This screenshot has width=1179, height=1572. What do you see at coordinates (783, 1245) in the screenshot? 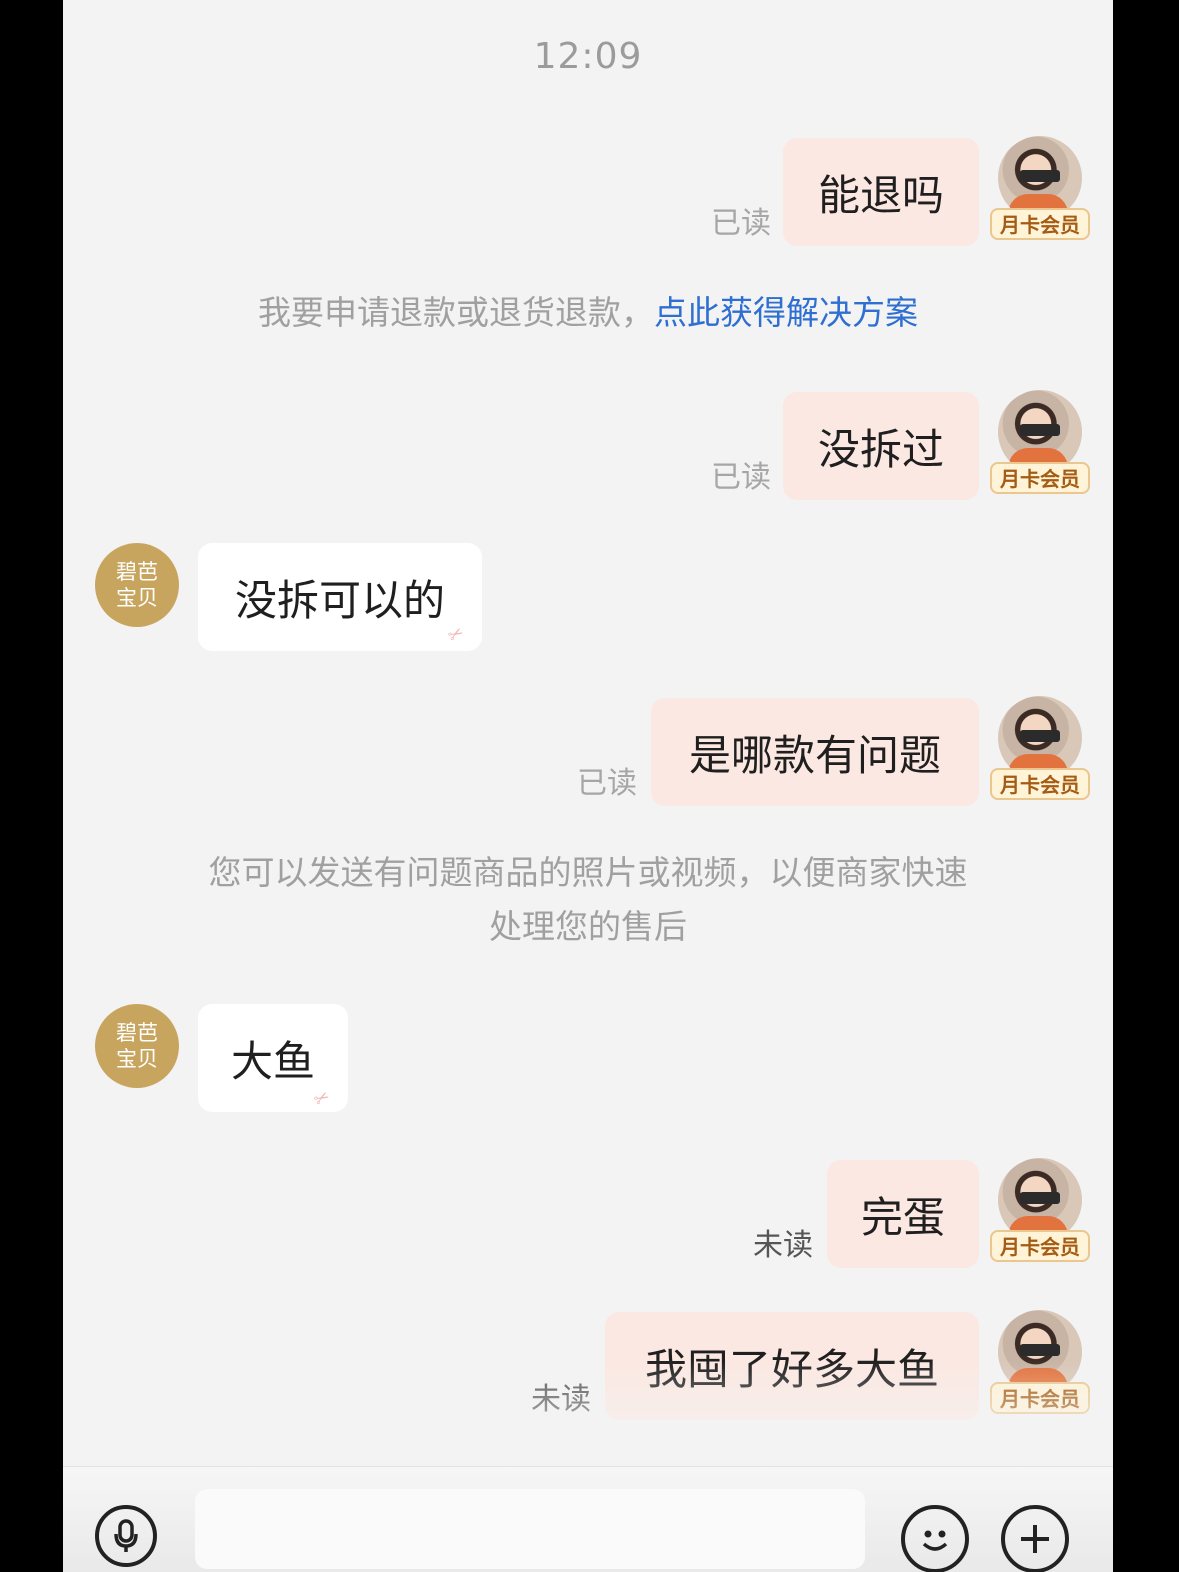
I see `unread-status: 未读` at bounding box center [783, 1245].